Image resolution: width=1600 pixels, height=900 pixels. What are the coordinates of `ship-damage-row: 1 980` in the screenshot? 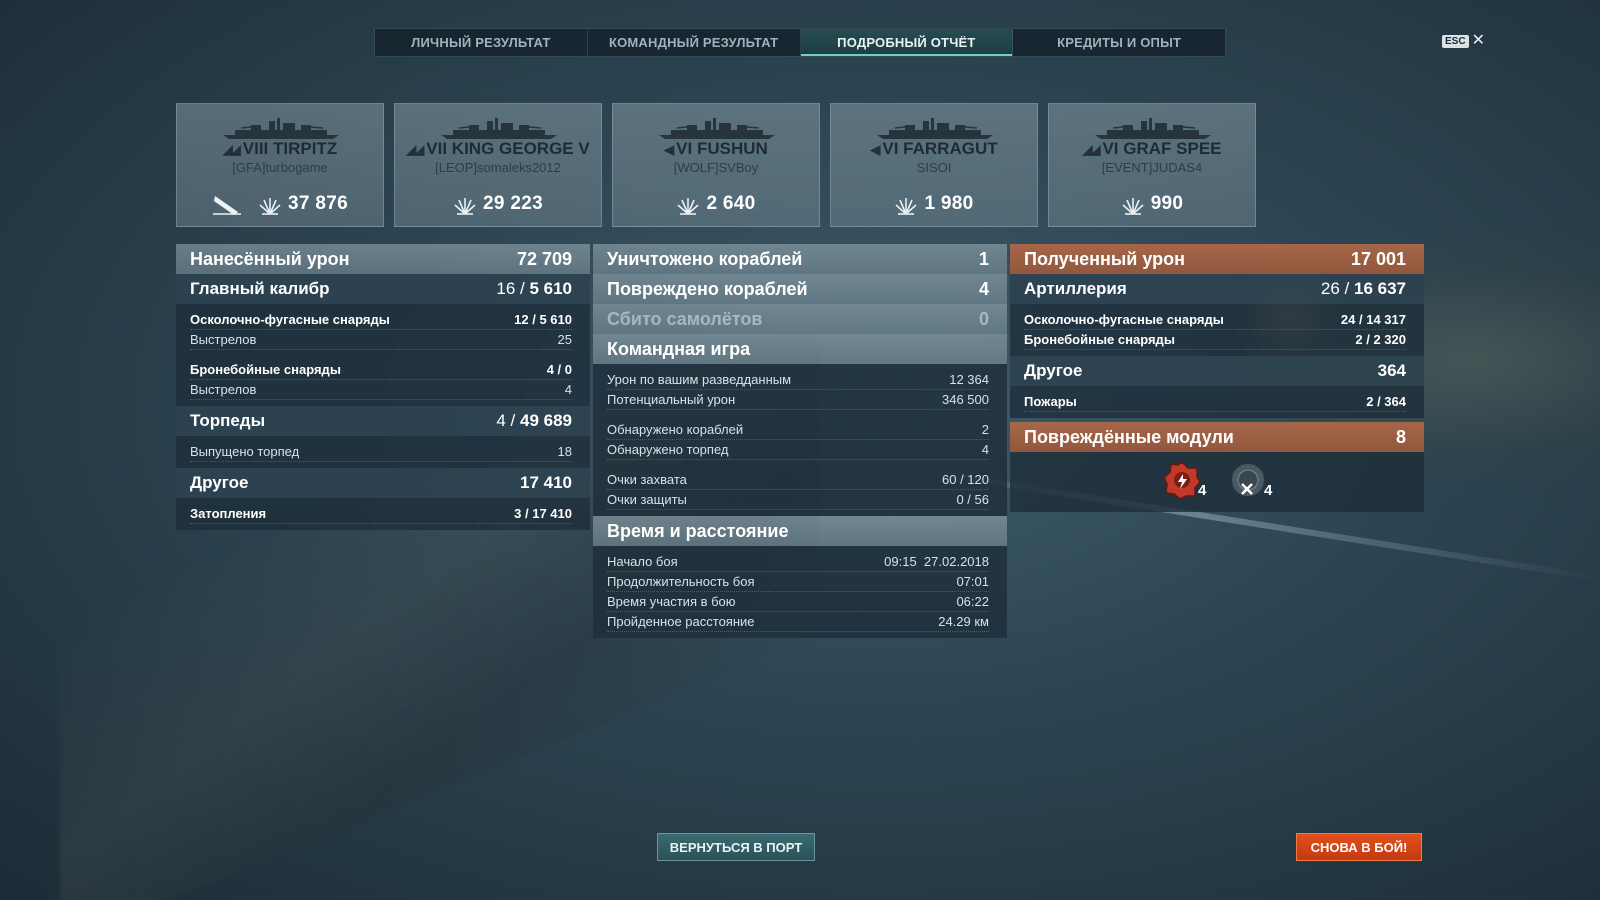 It's located at (934, 204).